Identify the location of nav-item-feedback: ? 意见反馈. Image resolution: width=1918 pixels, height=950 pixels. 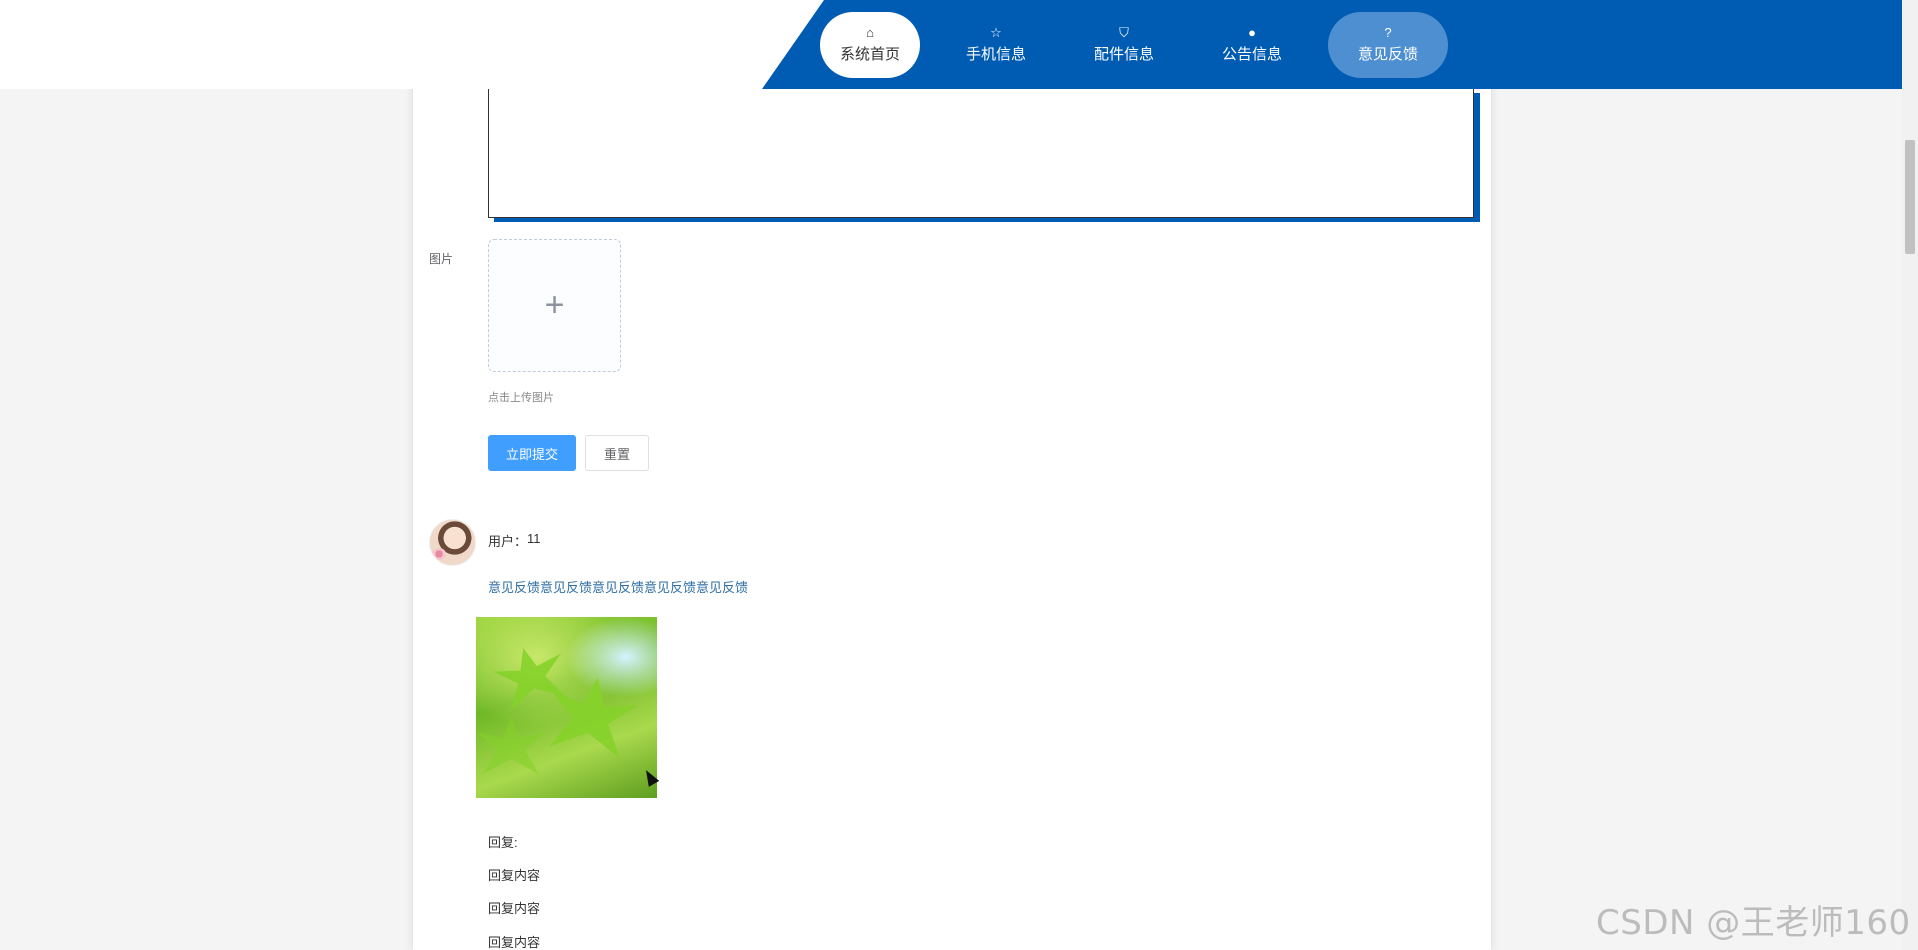
(1388, 45).